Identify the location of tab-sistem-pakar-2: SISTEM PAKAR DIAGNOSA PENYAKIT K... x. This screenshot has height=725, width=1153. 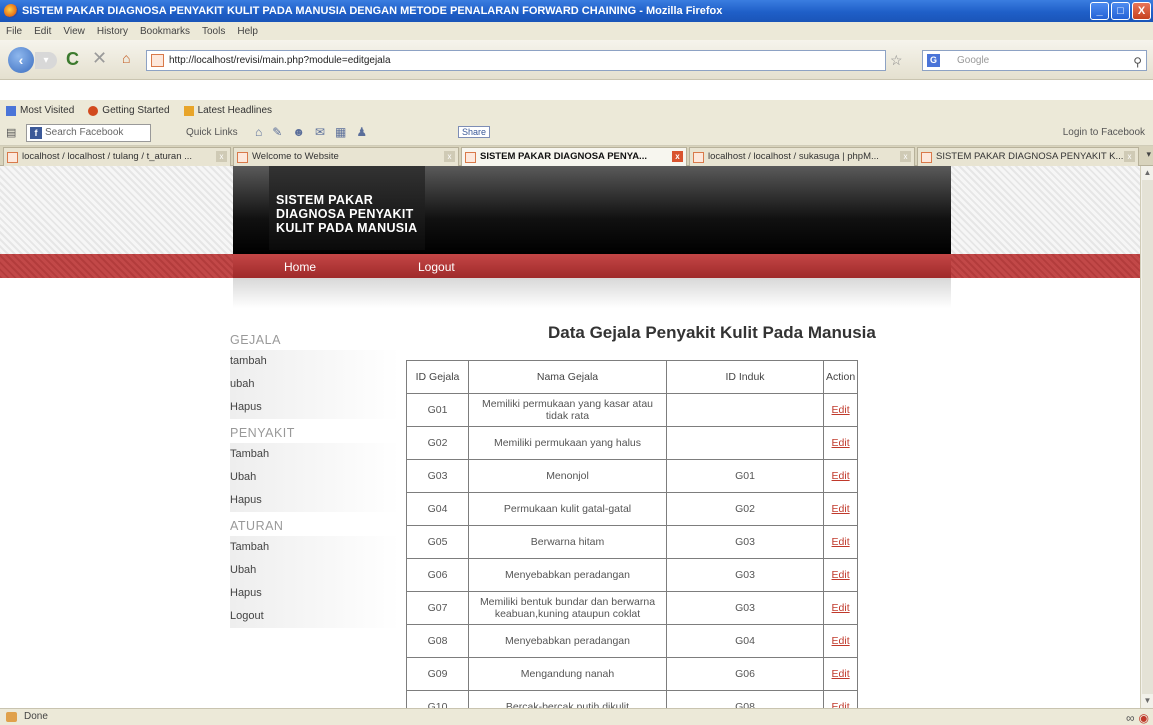
(1028, 156).